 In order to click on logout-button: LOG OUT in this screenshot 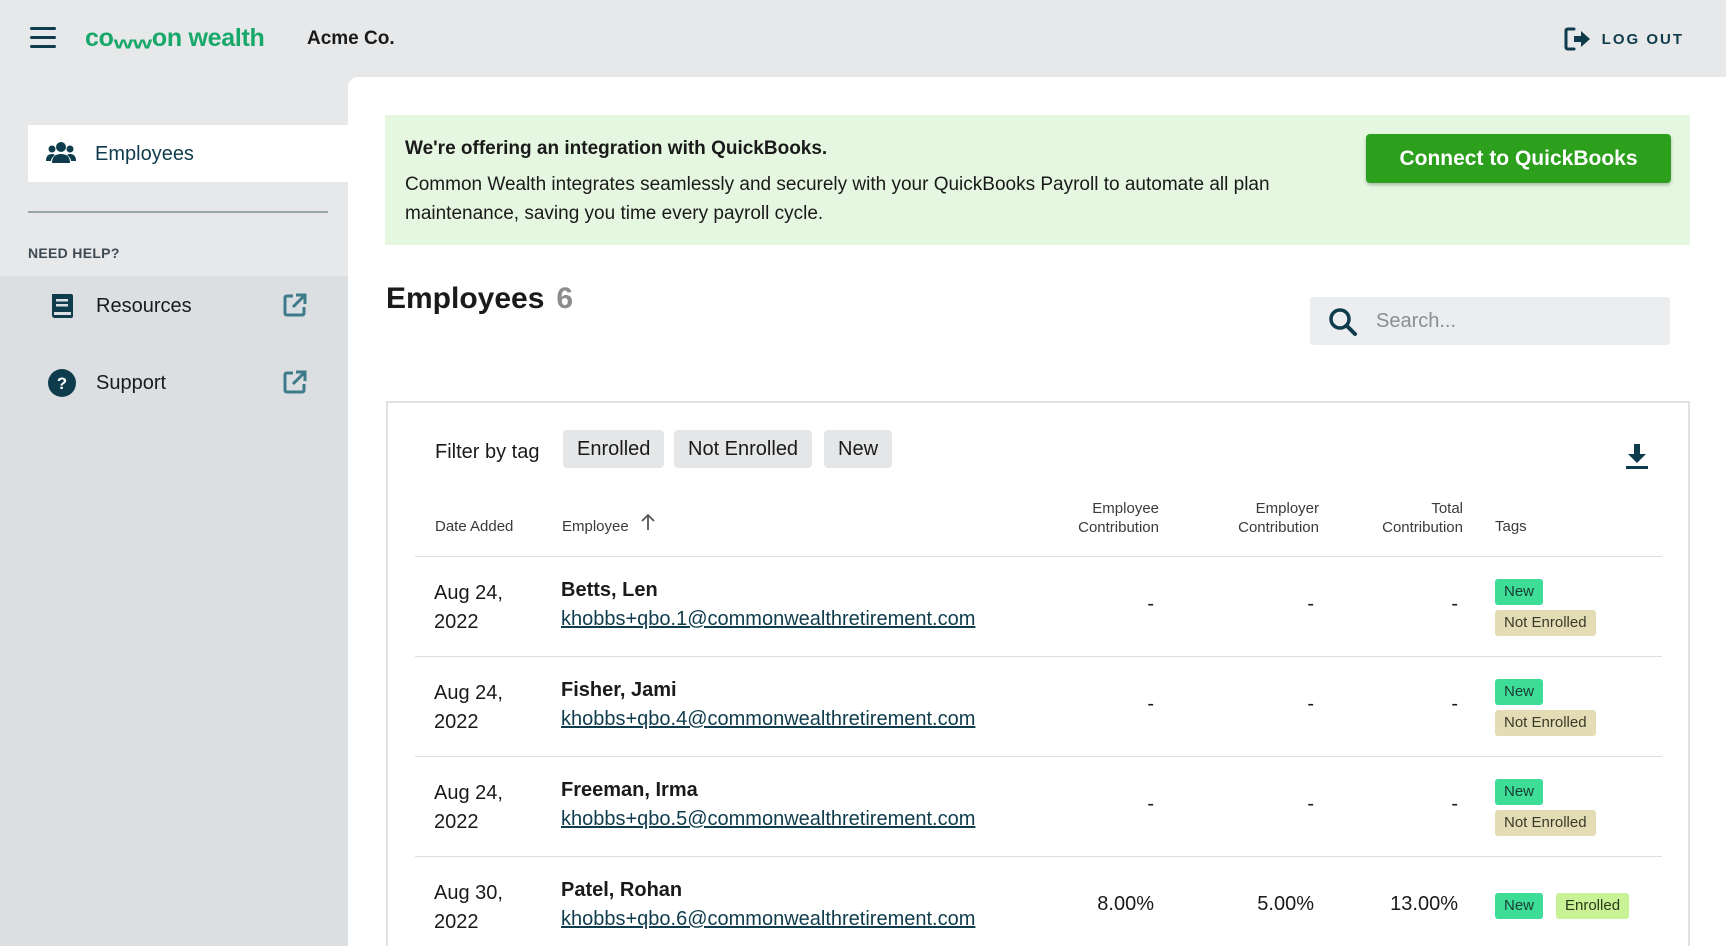, I will do `click(1623, 39)`.